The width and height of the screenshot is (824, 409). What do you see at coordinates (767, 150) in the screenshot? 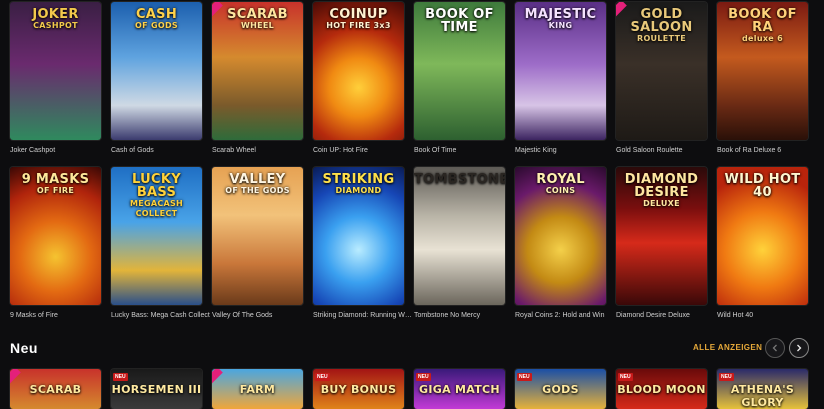
I see `game-title: Book of Ra Deluxe 6` at bounding box center [767, 150].